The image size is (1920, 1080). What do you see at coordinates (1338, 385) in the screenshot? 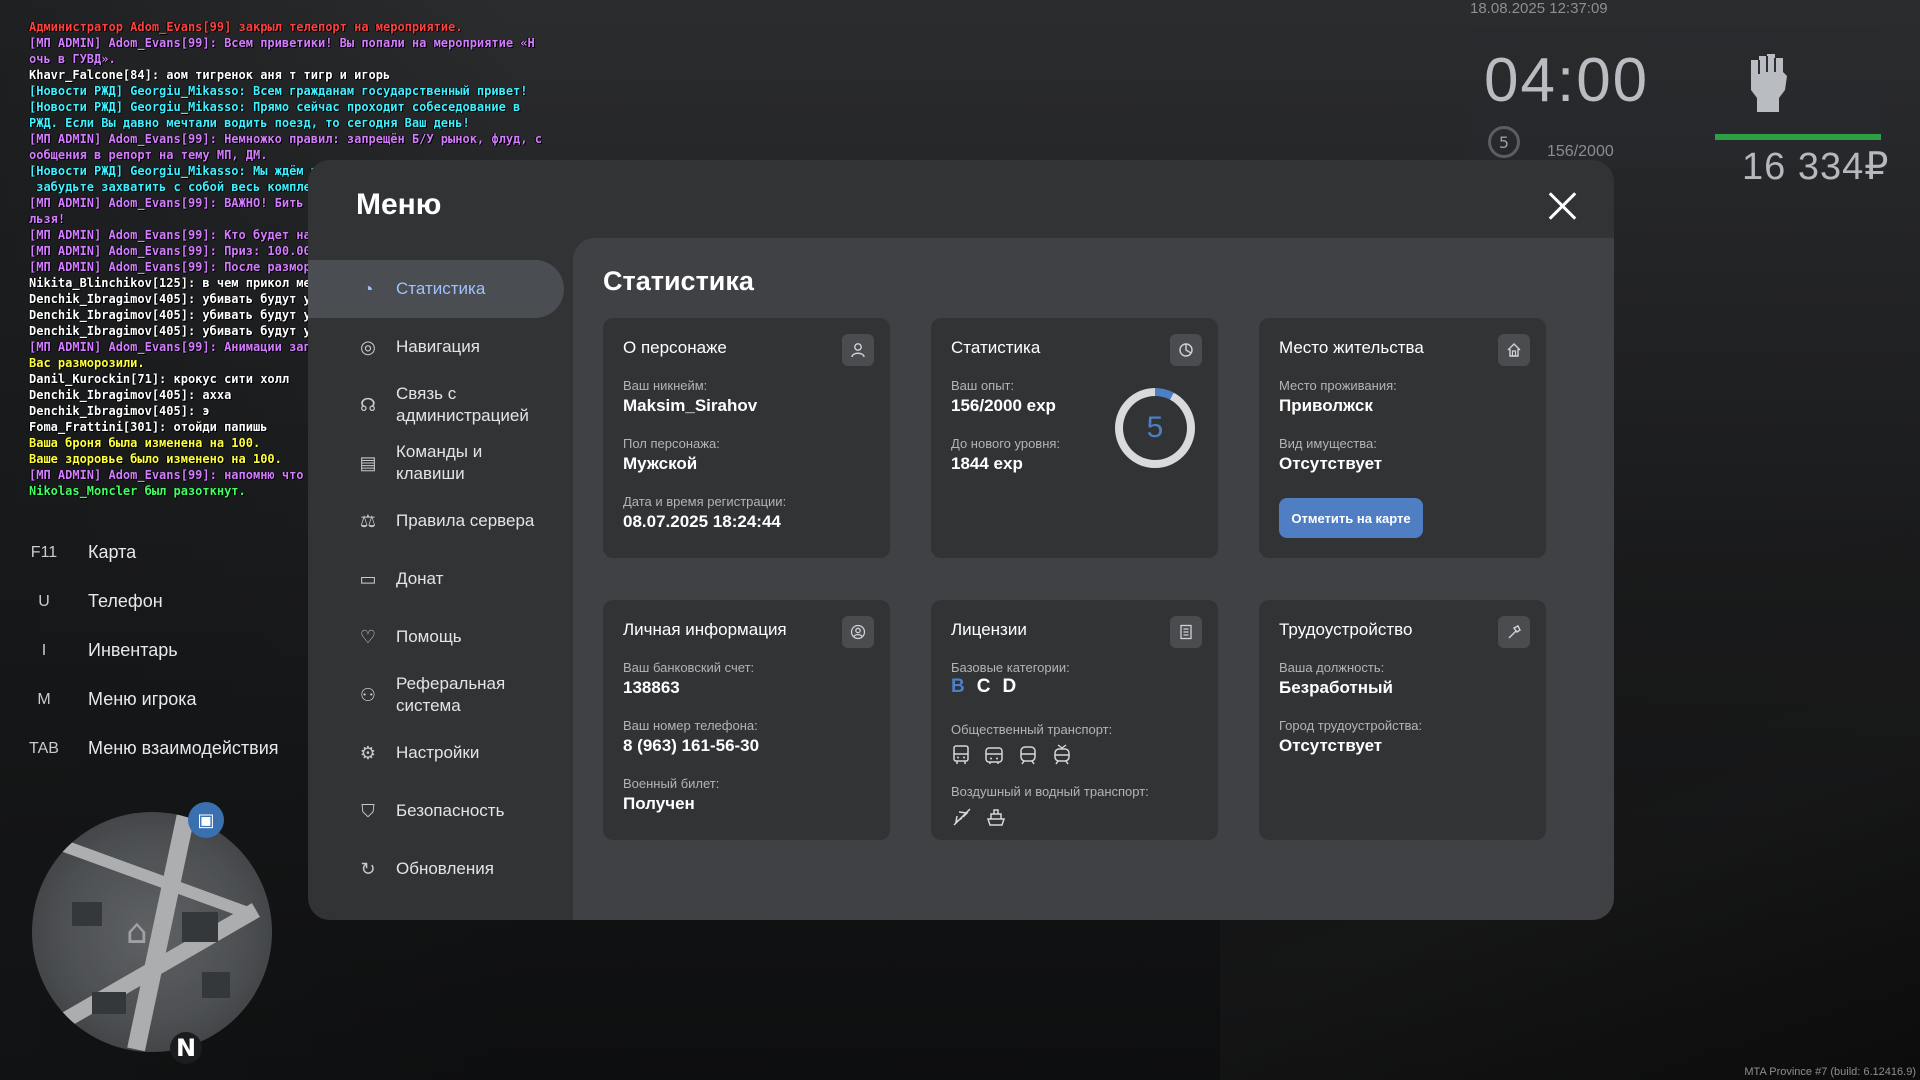
I see `place-label: Место проживания:` at bounding box center [1338, 385].